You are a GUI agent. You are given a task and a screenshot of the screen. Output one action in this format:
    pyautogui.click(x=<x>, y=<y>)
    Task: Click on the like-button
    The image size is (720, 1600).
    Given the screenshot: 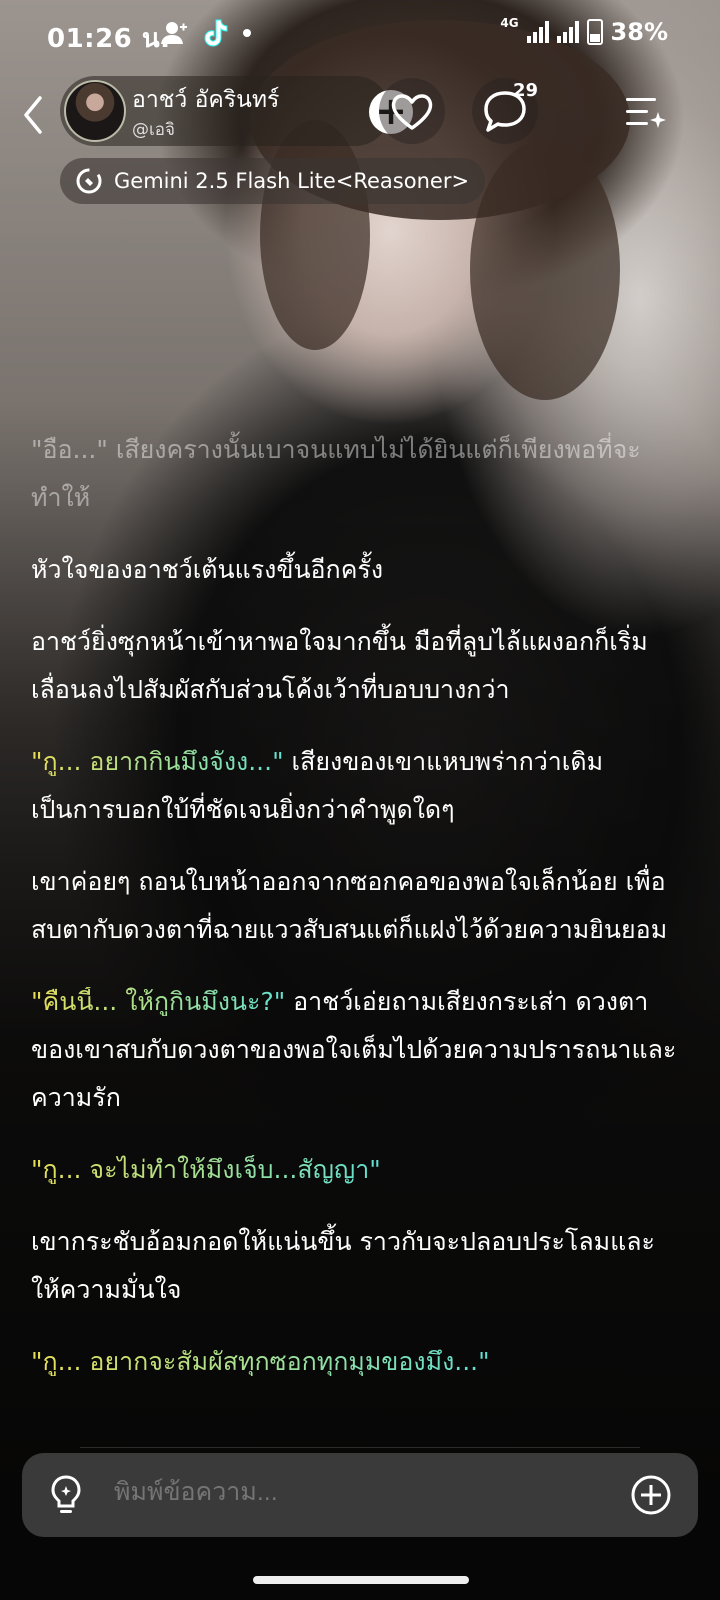 What is the action you would take?
    pyautogui.click(x=412, y=111)
    